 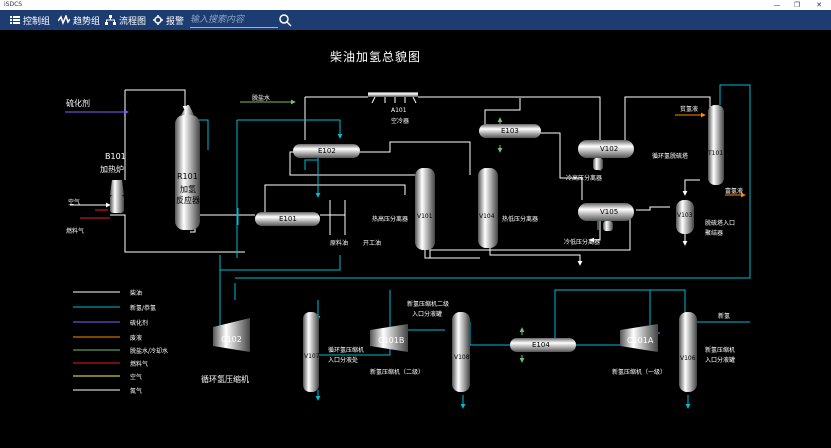 I want to click on c101a-name-label: 新氢压缩机（一级）, so click(x=639, y=372).